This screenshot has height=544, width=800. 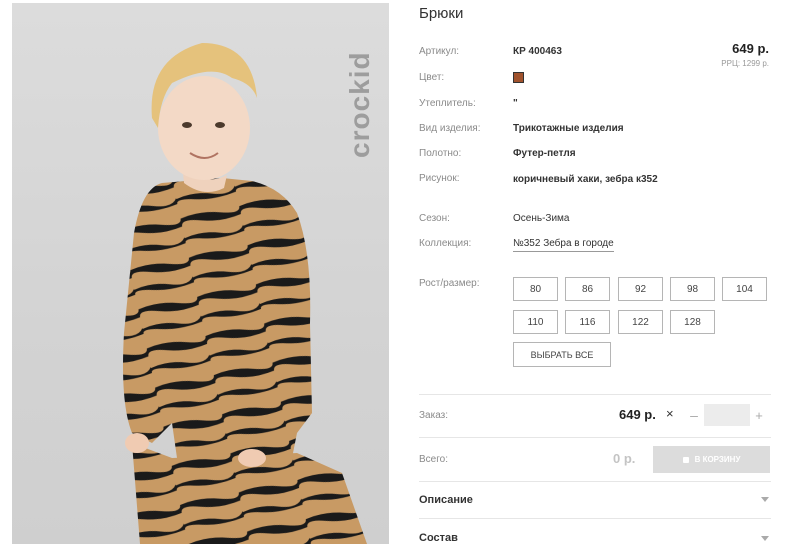 What do you see at coordinates (446, 500) in the screenshot?
I see `accordion-description-title: Описание` at bounding box center [446, 500].